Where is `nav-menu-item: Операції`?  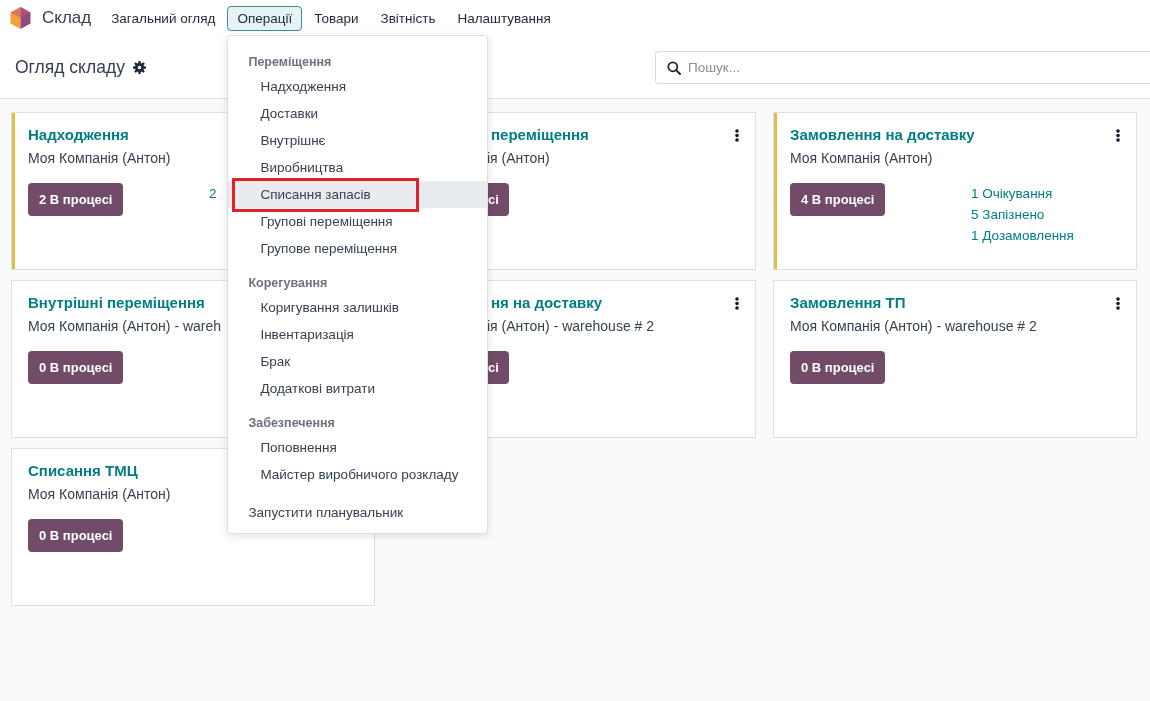
nav-menu-item: Операції is located at coordinates (265, 18).